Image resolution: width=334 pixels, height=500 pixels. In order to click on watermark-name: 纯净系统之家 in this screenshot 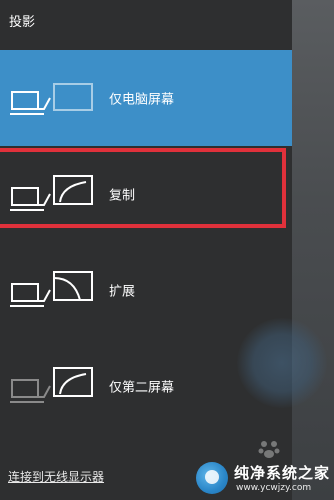, I will do `click(282, 473)`.